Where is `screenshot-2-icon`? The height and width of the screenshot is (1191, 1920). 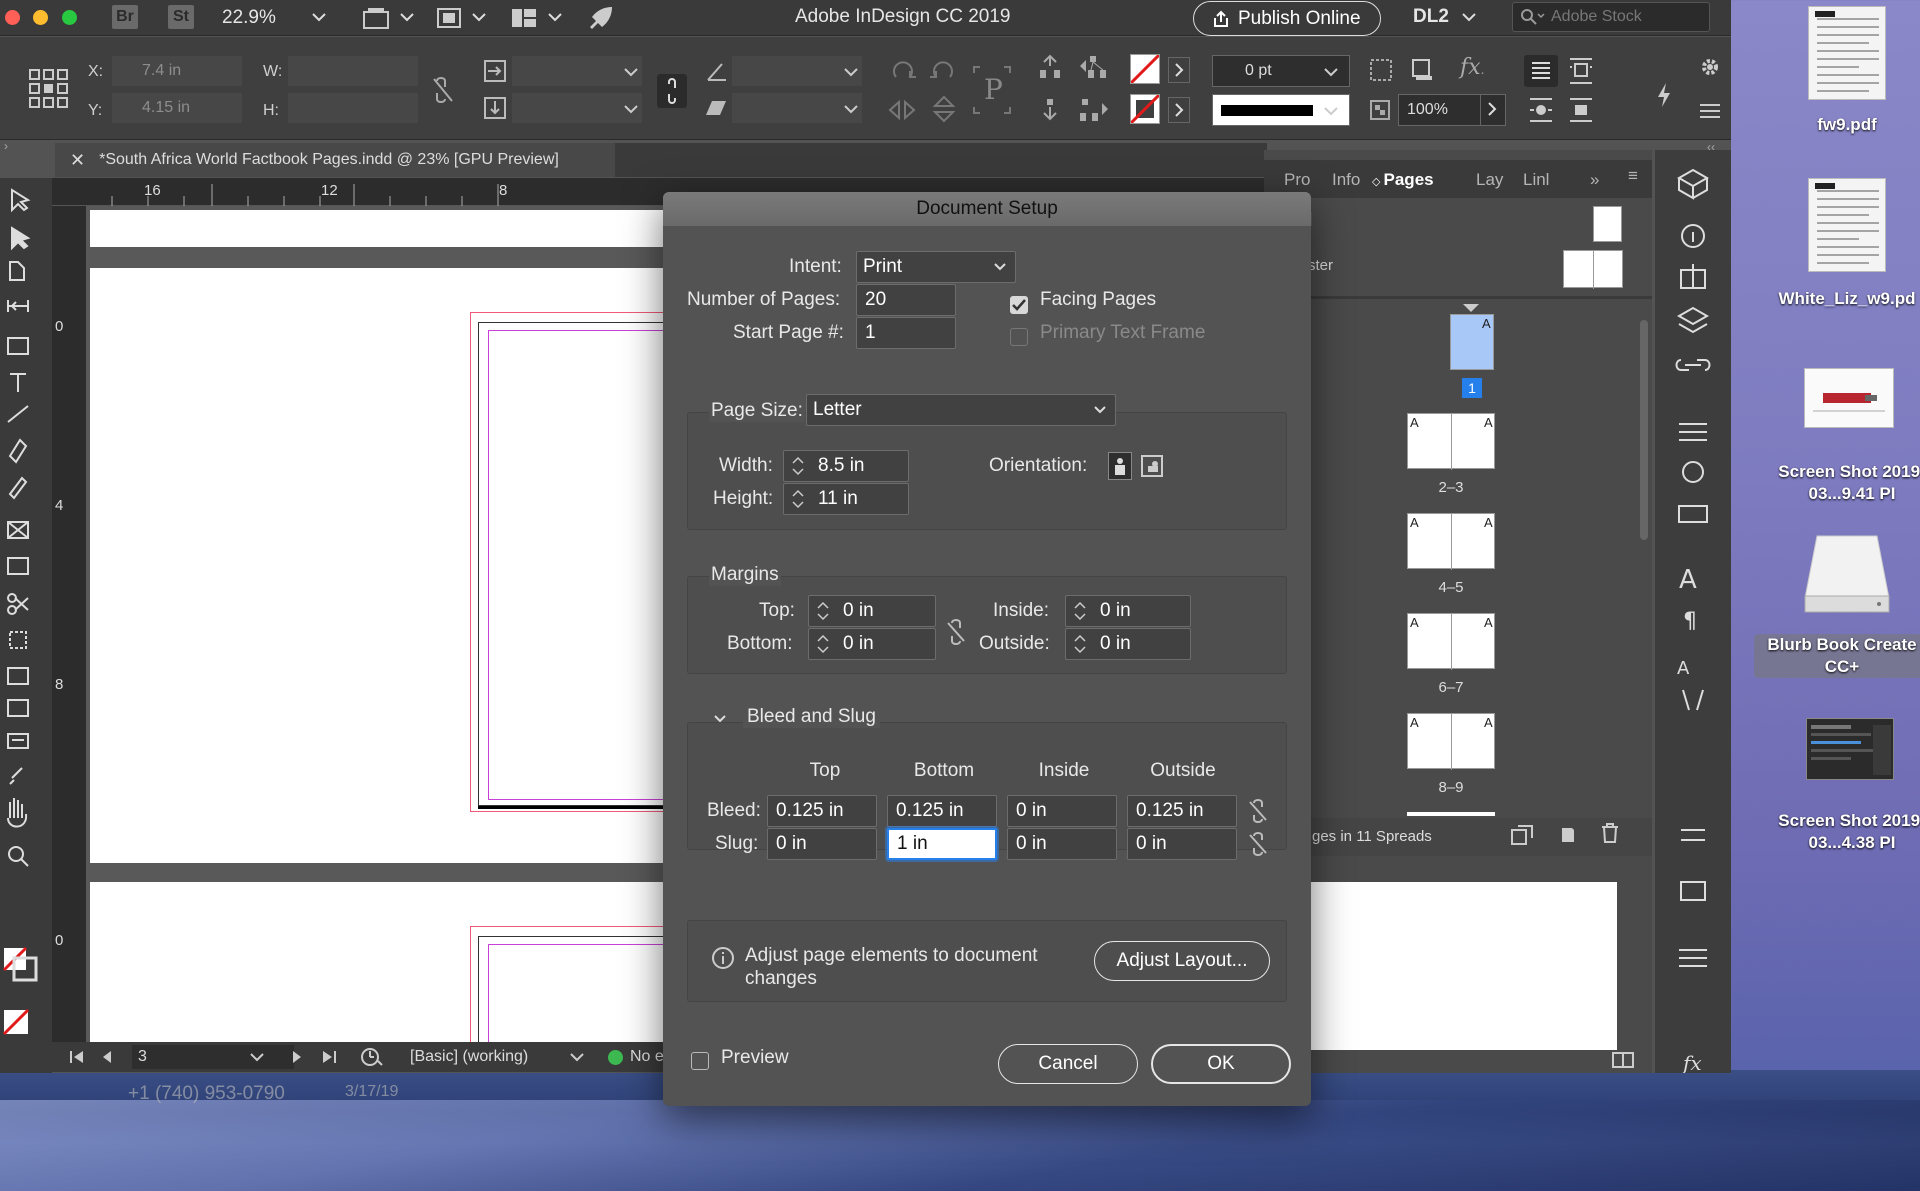
screenshot-2-icon is located at coordinates (1850, 749).